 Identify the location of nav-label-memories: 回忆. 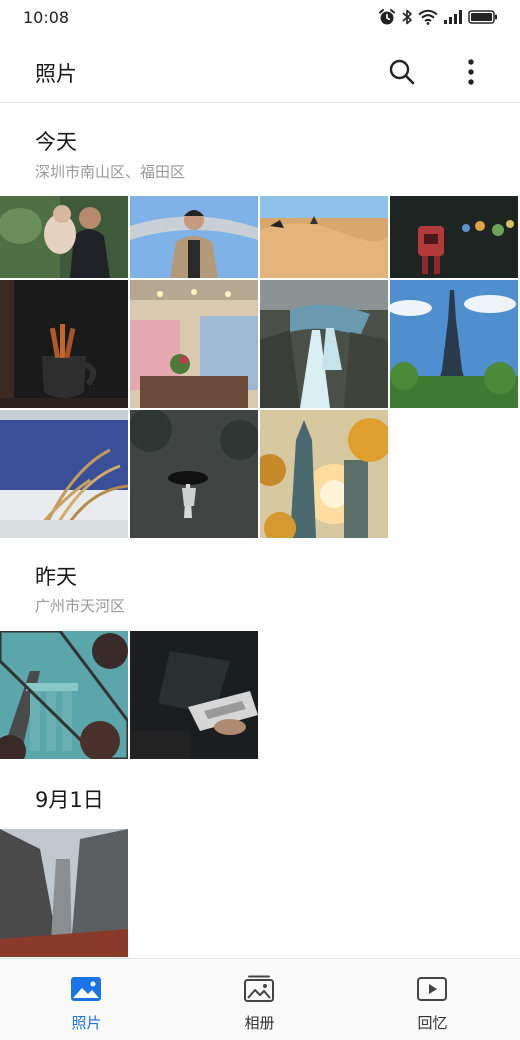
(432, 1023).